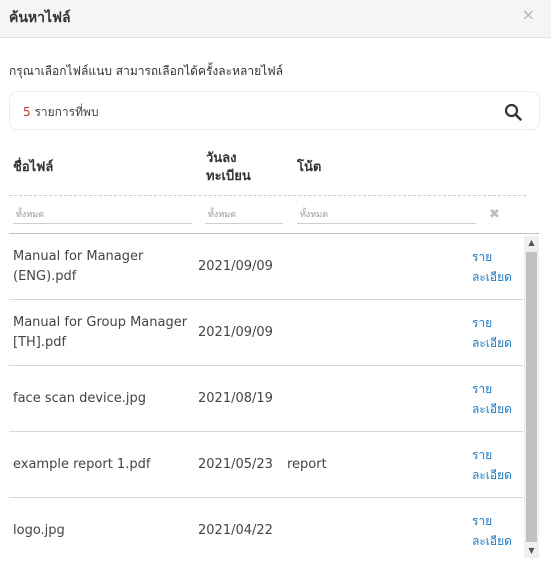 Image resolution: width=551 pixels, height=565 pixels. Describe the element at coordinates (528, 15) in the screenshot. I see `close-icon: ×` at that location.